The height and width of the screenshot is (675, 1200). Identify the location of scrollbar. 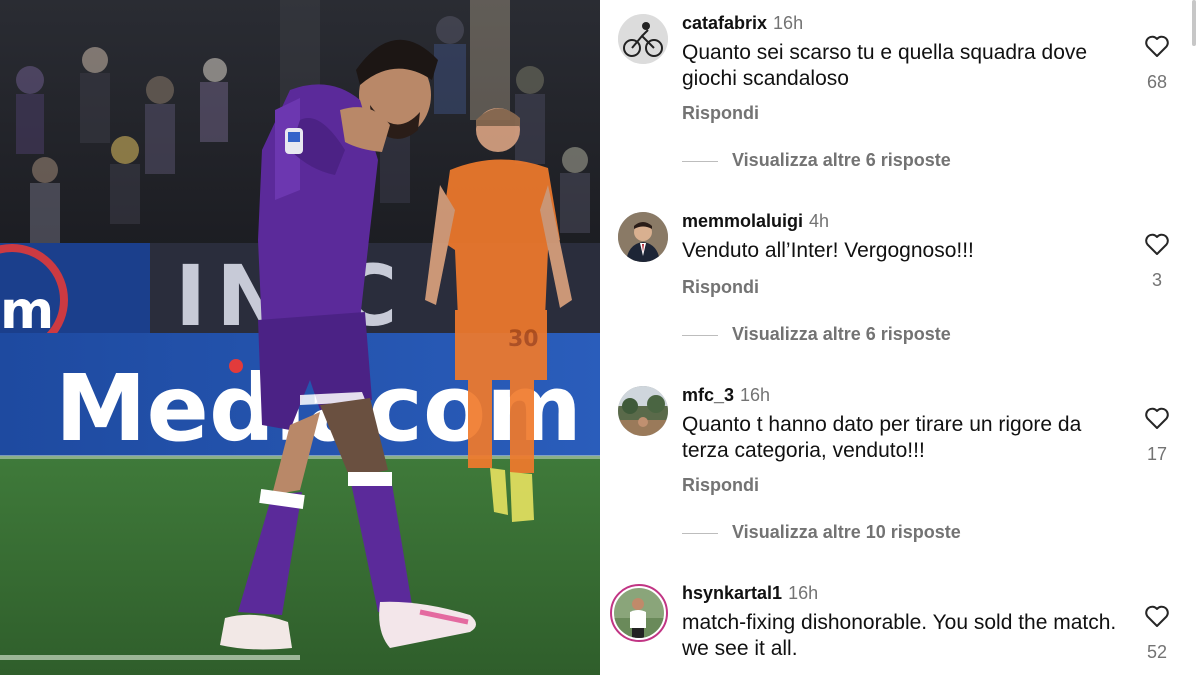
(1194, 23).